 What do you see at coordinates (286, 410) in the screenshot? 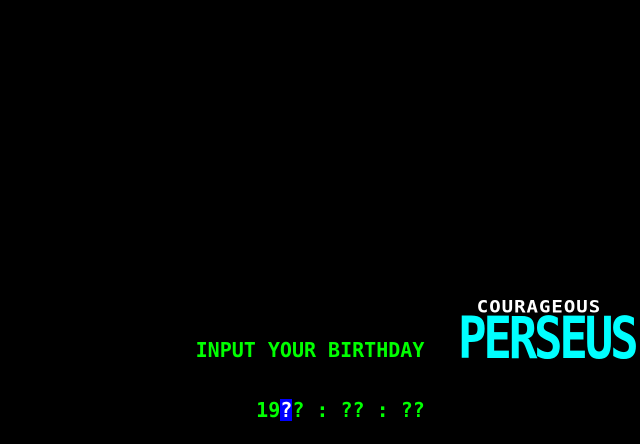
I see `year-tens-cursor: ?` at bounding box center [286, 410].